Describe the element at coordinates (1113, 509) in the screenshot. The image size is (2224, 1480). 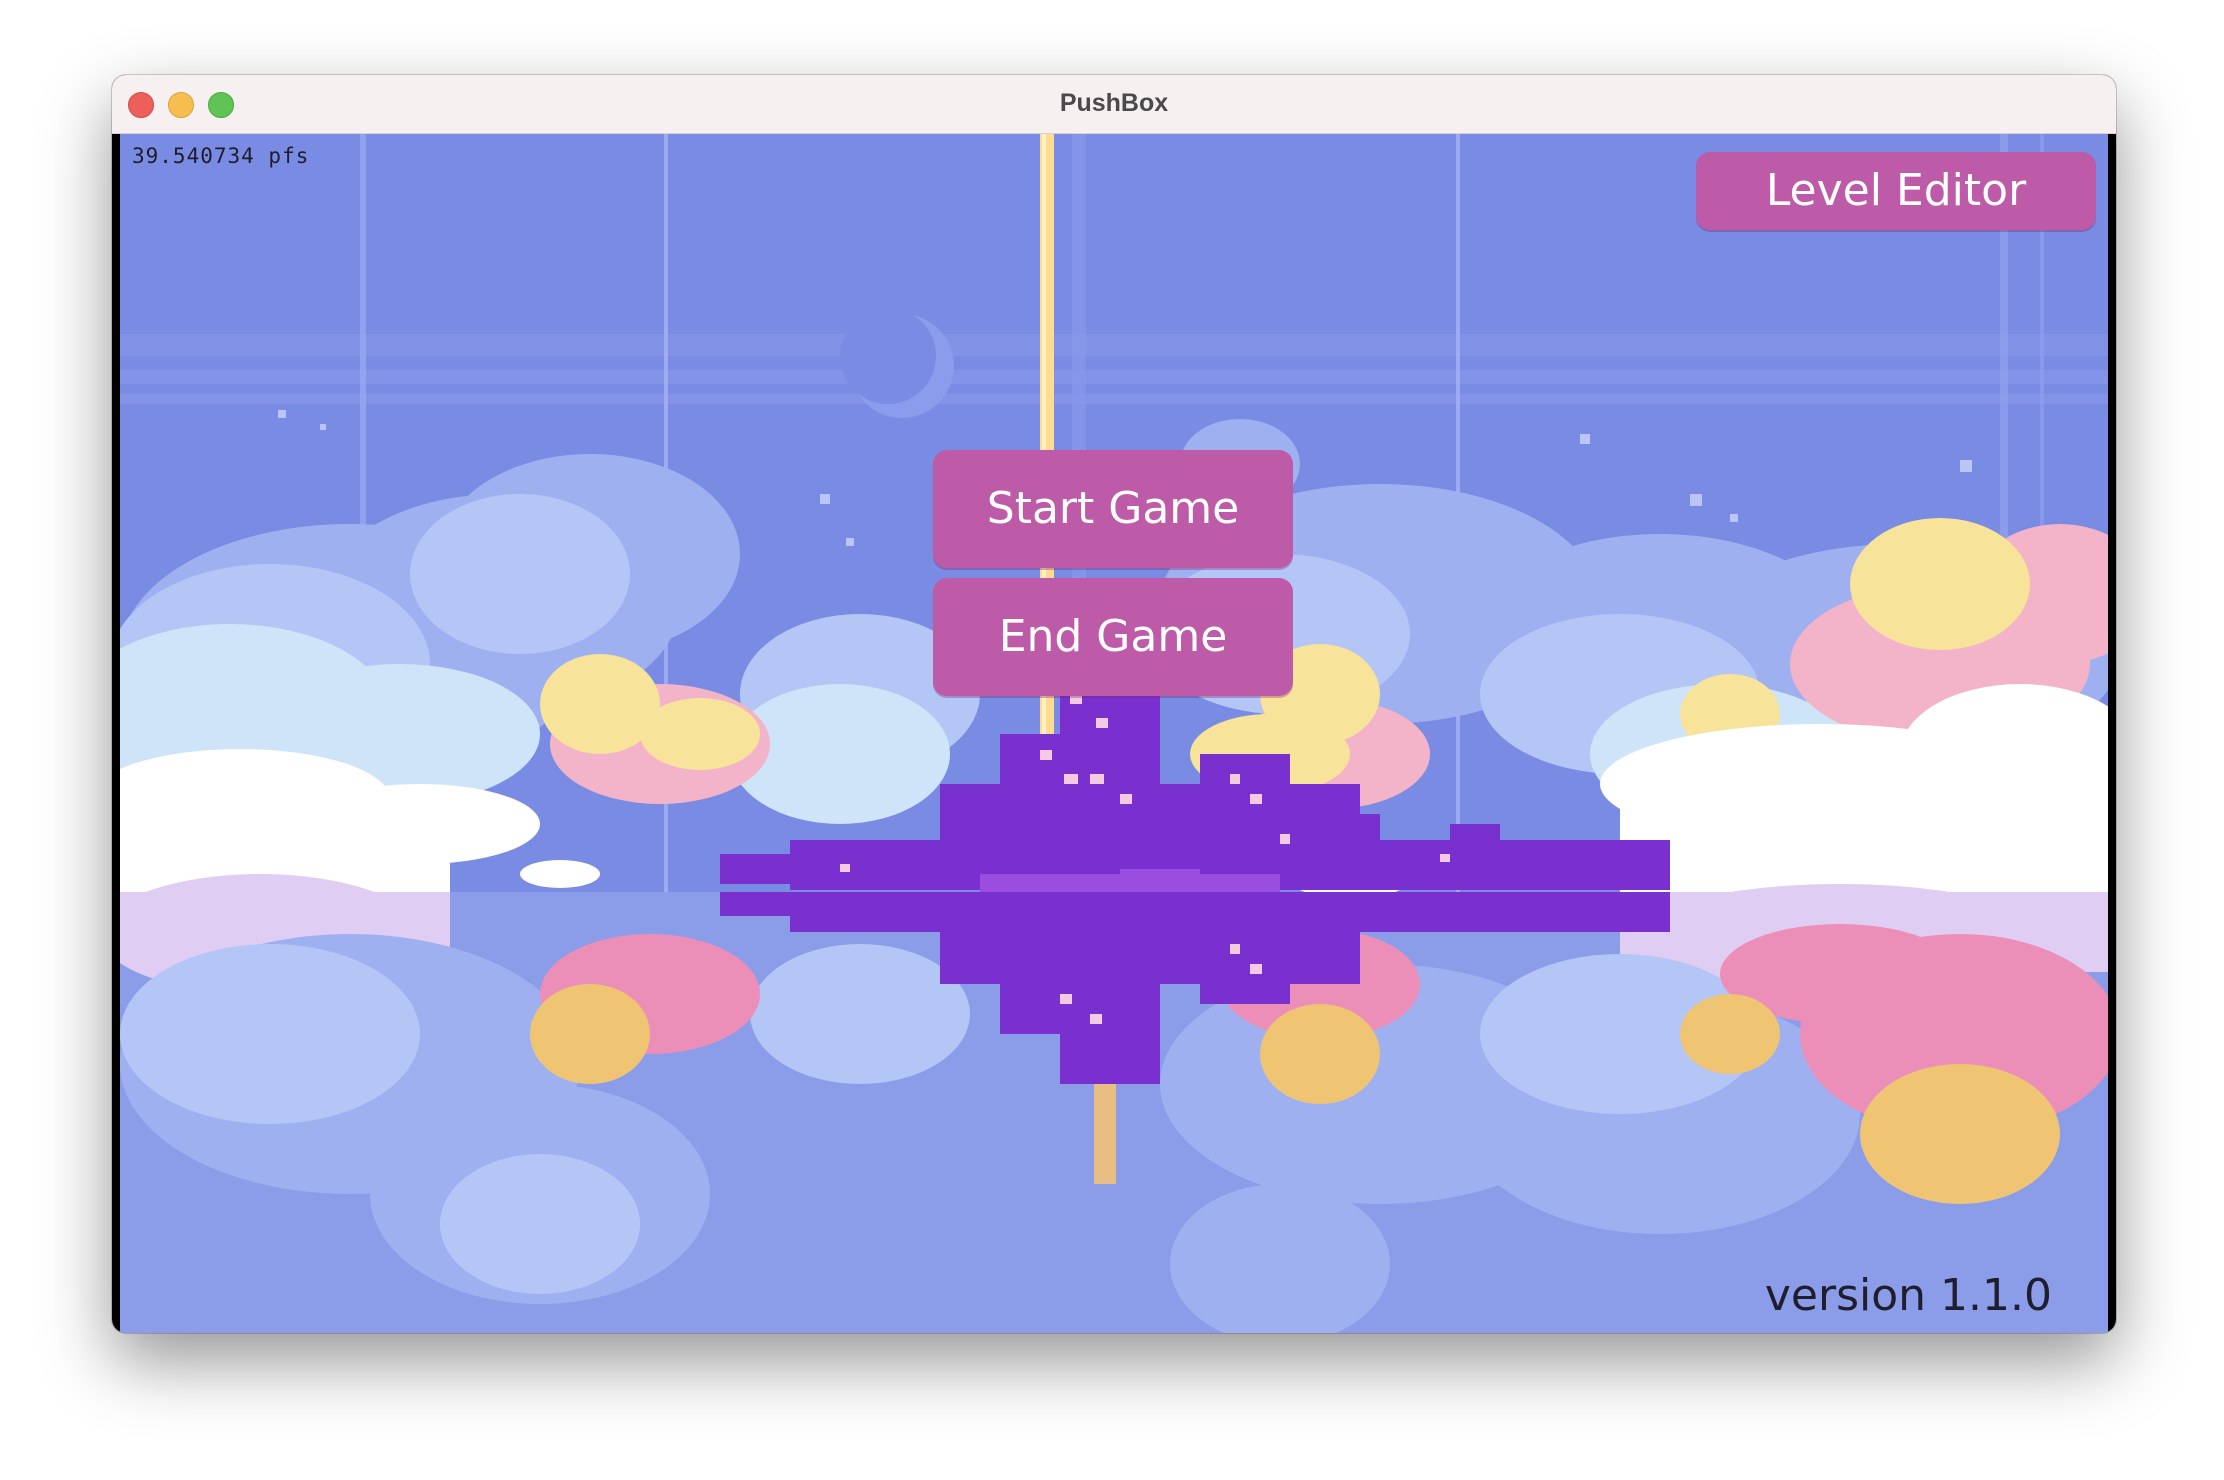
I see `start-game-button: Start Game` at that location.